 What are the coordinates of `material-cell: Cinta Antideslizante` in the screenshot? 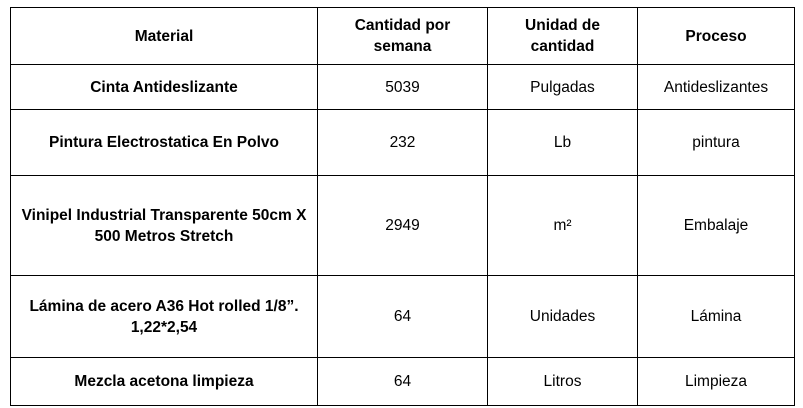 It's located at (164, 87).